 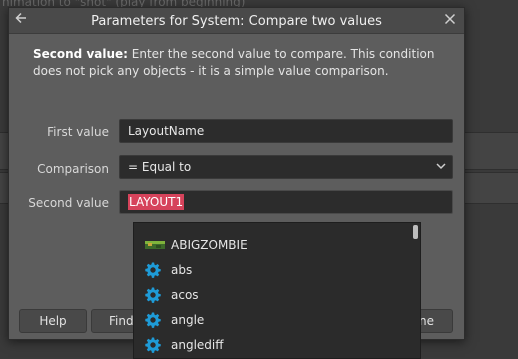 I want to click on comparison-select: = Equal to, so click(x=286, y=167).